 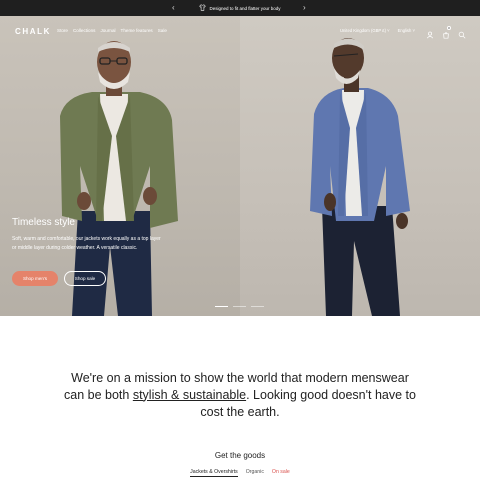 I want to click on announcement-message: Designed to fit and flatter your body, so click(x=240, y=8).